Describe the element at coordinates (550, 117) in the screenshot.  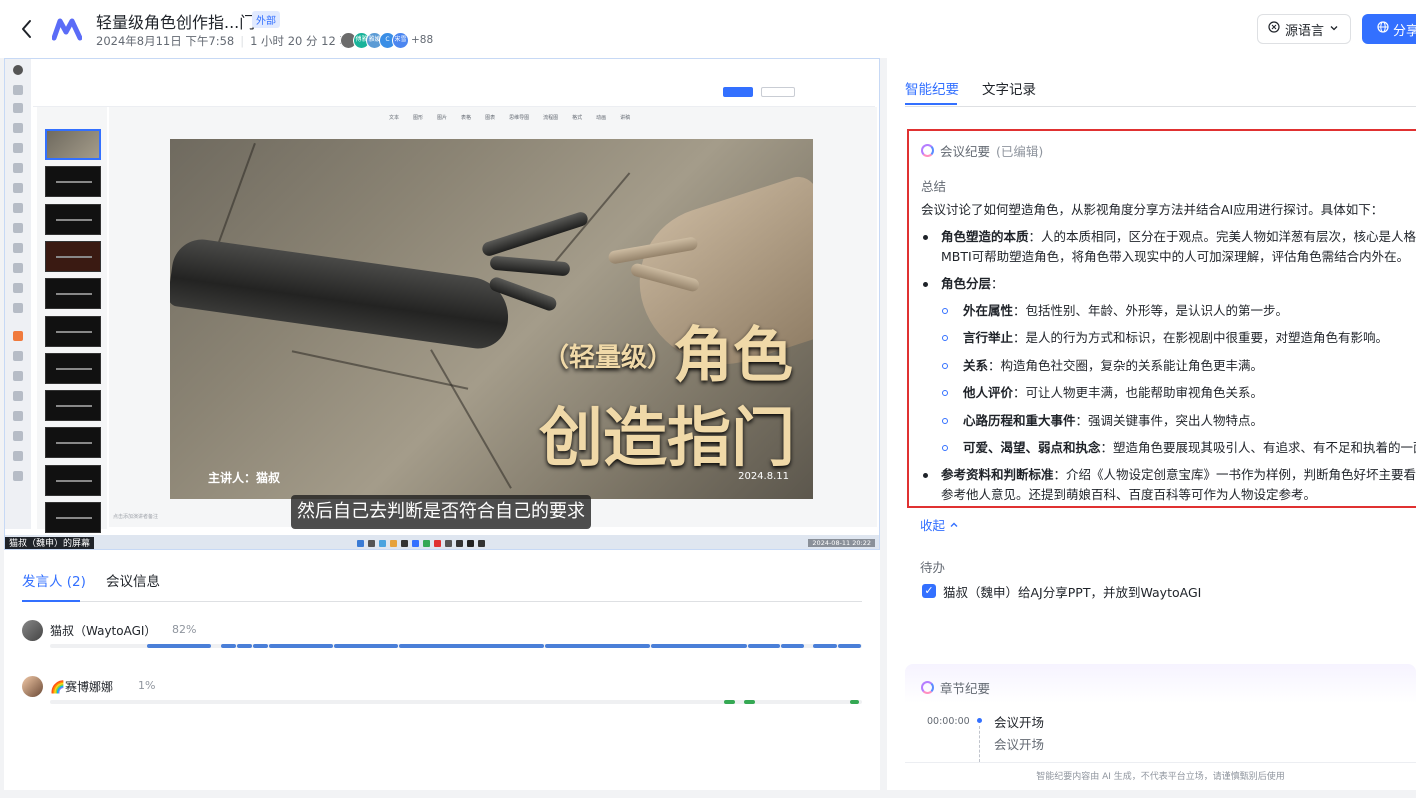
I see `ribbon-item: 流程图` at that location.